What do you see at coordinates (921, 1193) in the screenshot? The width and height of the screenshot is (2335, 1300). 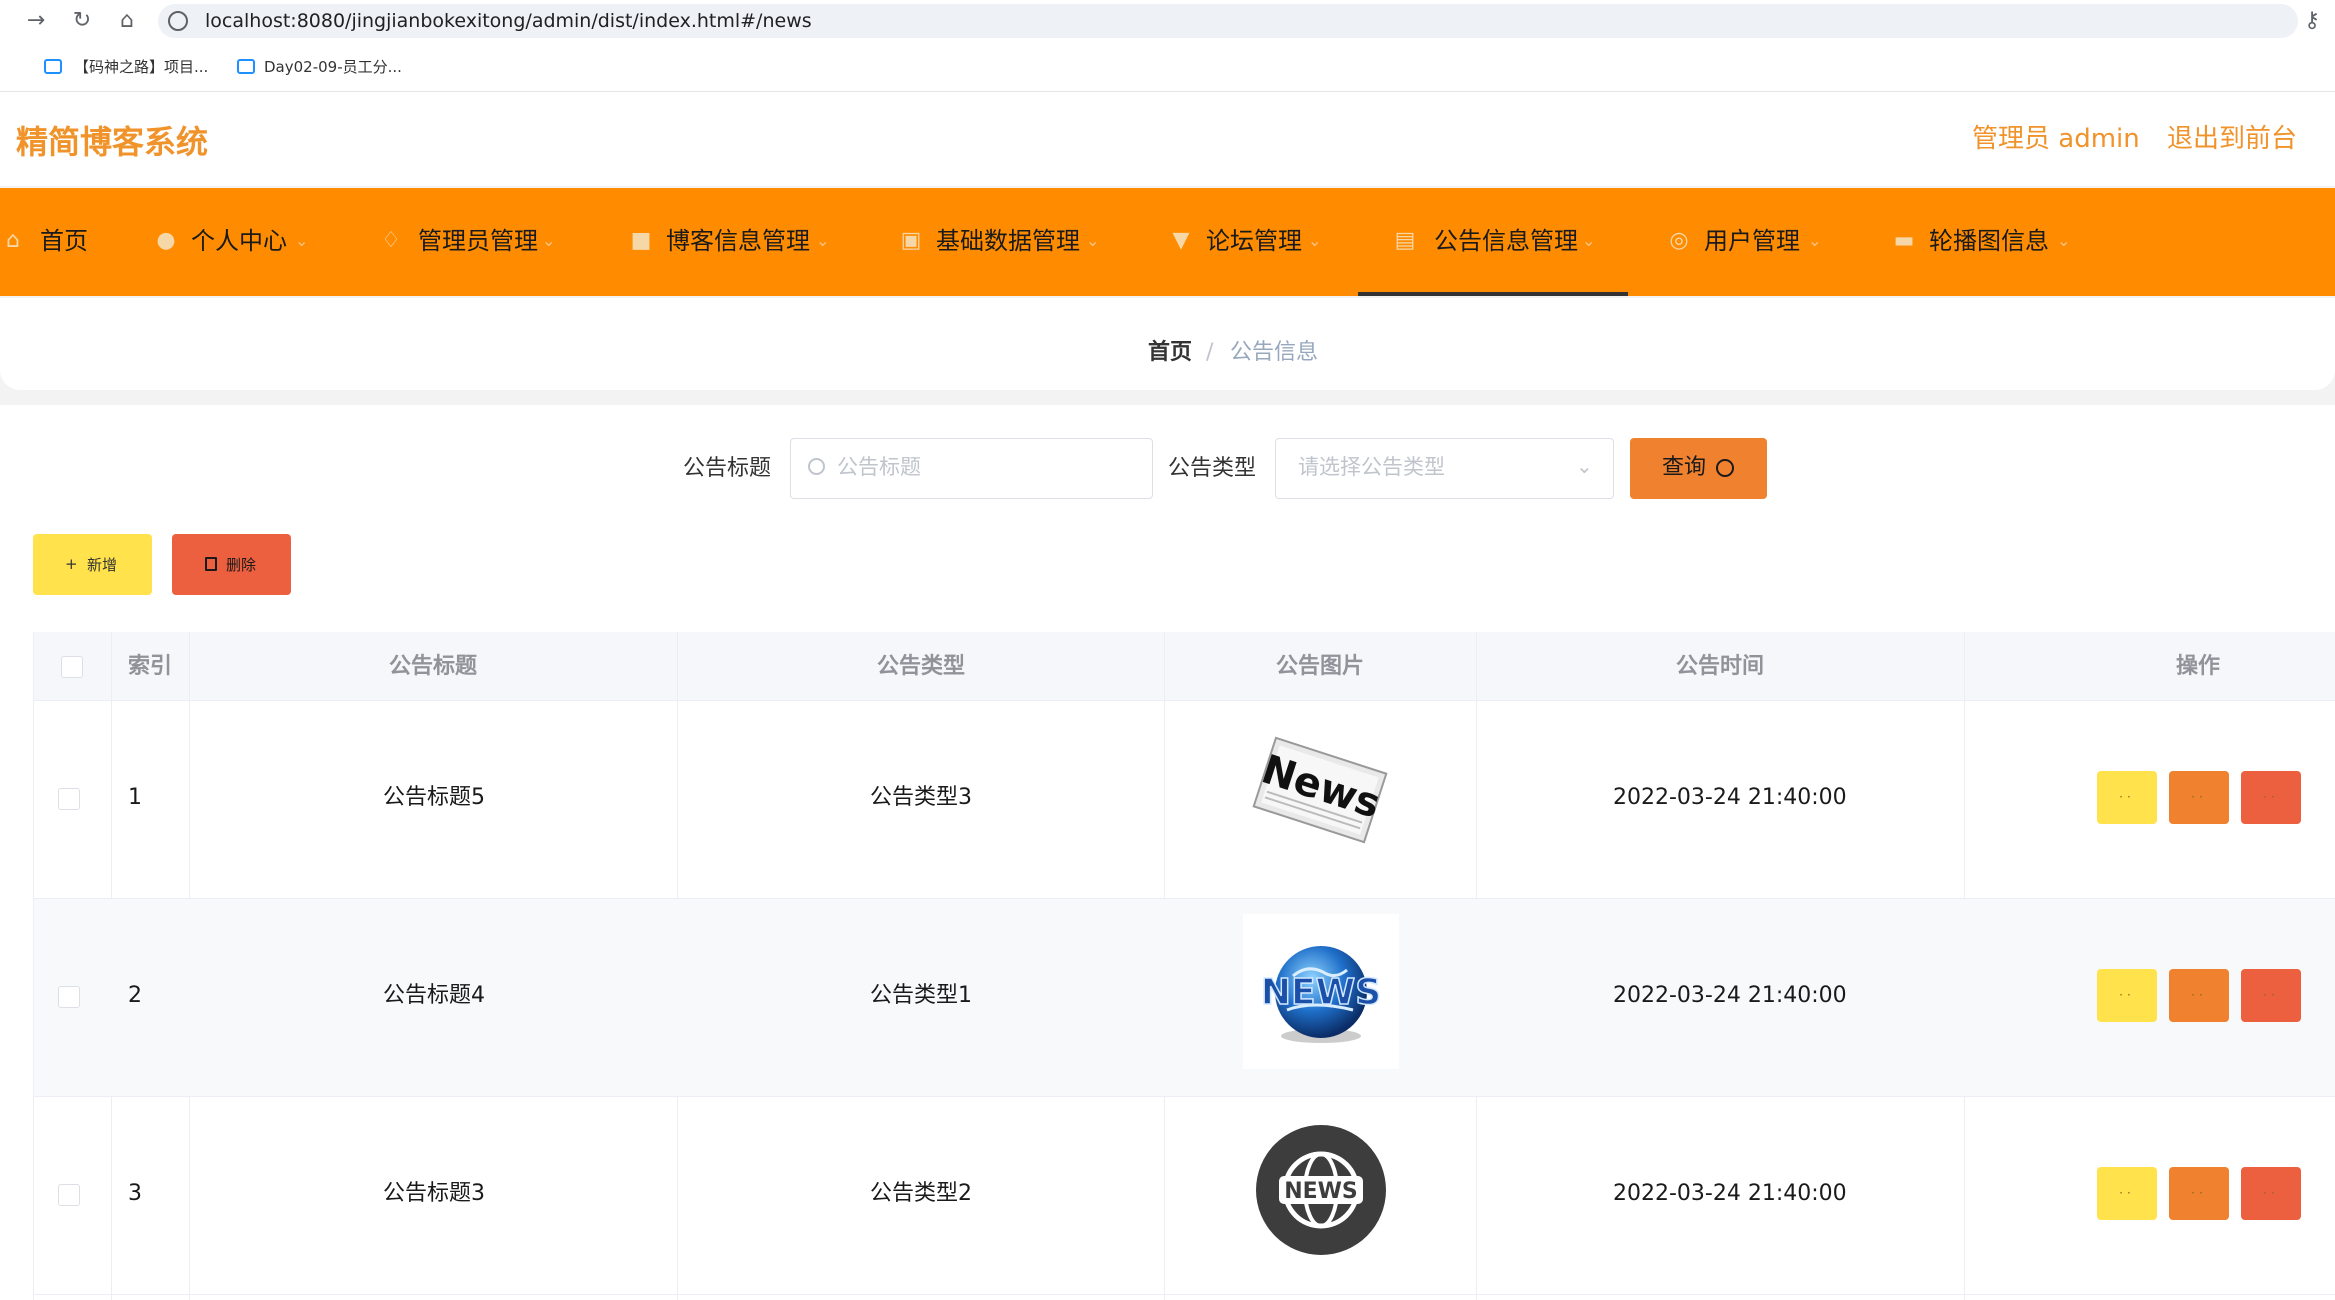 I see `row-type: 公告类型2` at bounding box center [921, 1193].